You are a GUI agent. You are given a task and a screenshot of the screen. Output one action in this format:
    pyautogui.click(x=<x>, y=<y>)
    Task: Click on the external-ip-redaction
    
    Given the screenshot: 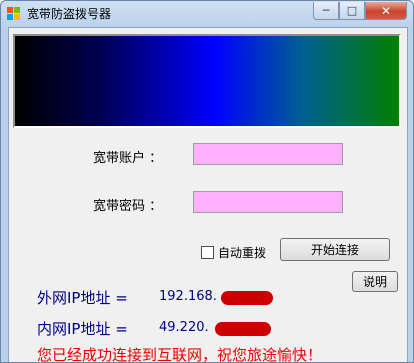 What is the action you would take?
    pyautogui.click(x=247, y=298)
    